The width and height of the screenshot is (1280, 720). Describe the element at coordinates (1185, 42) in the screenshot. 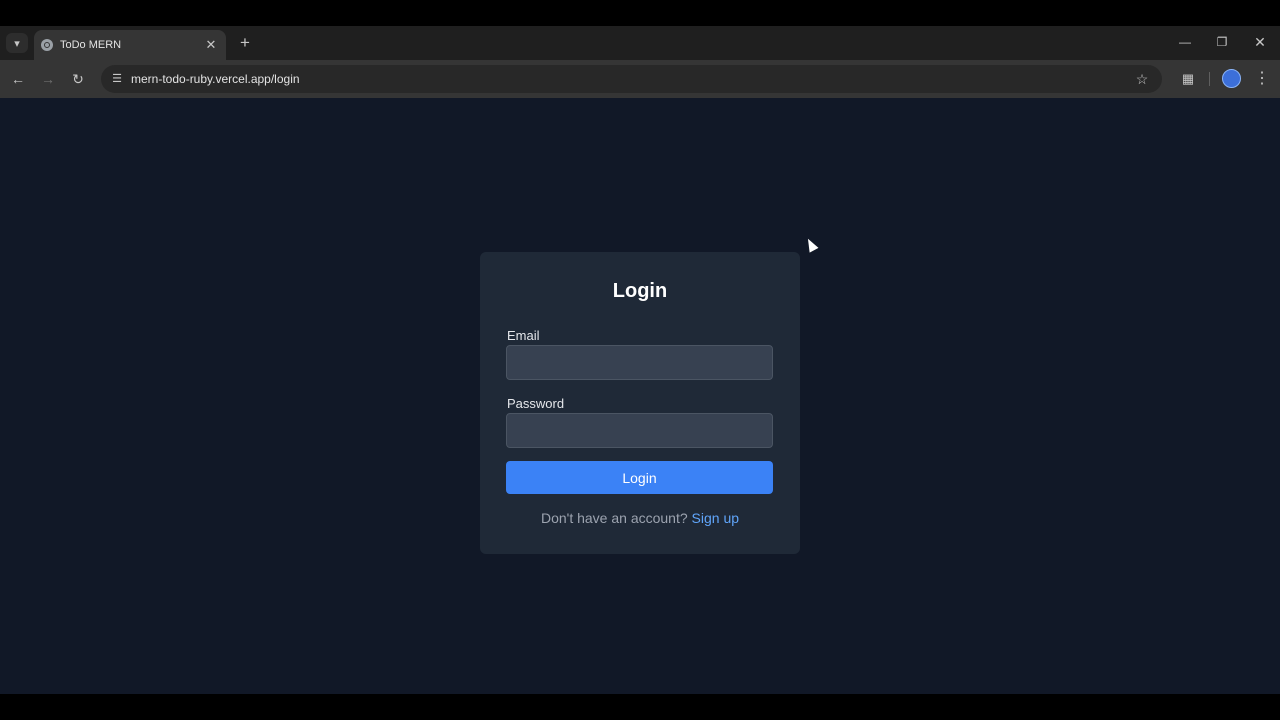

I see `minimize-icon: —` at that location.